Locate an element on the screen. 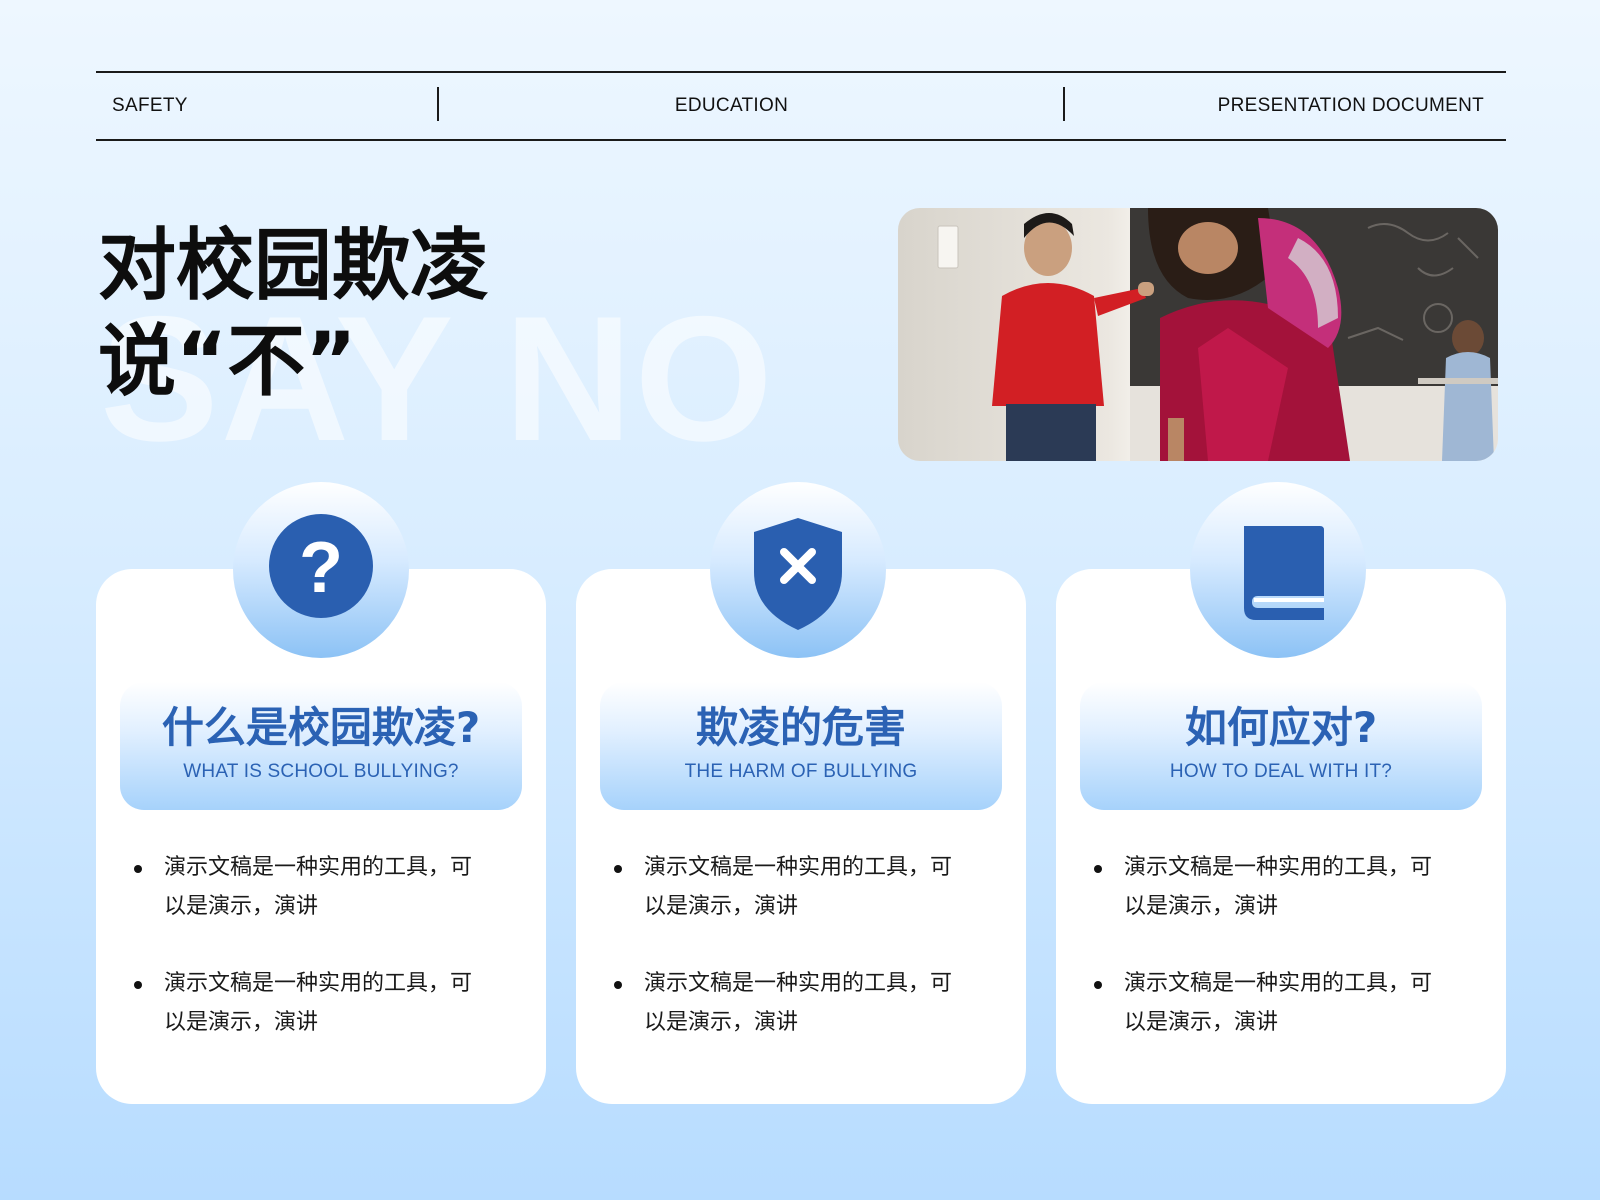 The height and width of the screenshot is (1200, 1600). title-line-1: 对校园欺凌 is located at coordinates (293, 266).